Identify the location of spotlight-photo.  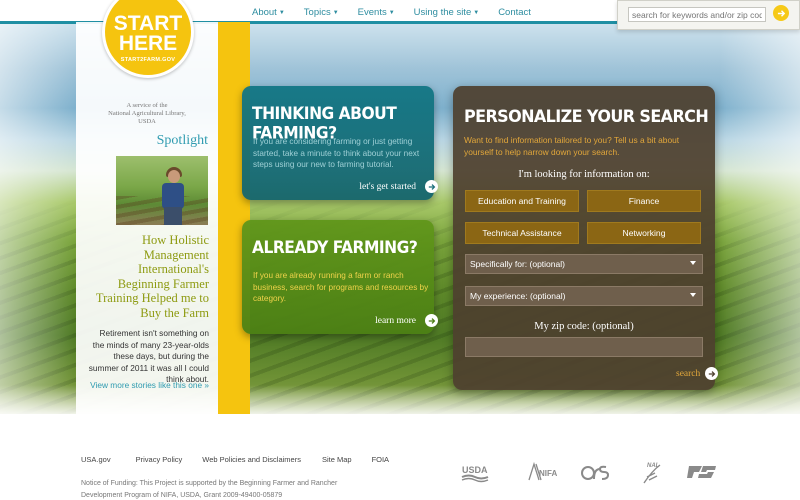
(162, 190).